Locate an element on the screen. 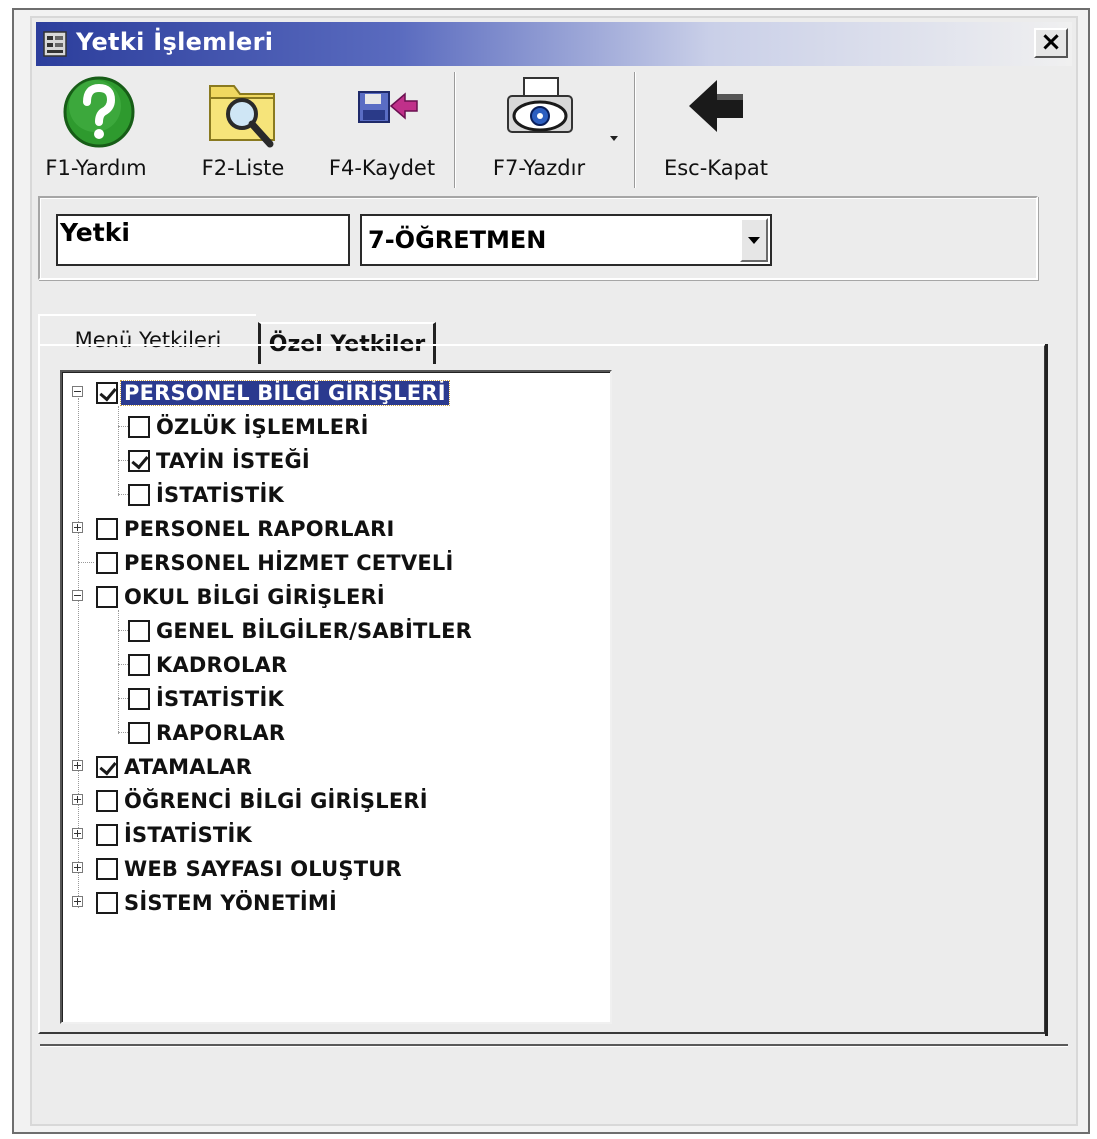  folder-search-icon is located at coordinates (243, 111).